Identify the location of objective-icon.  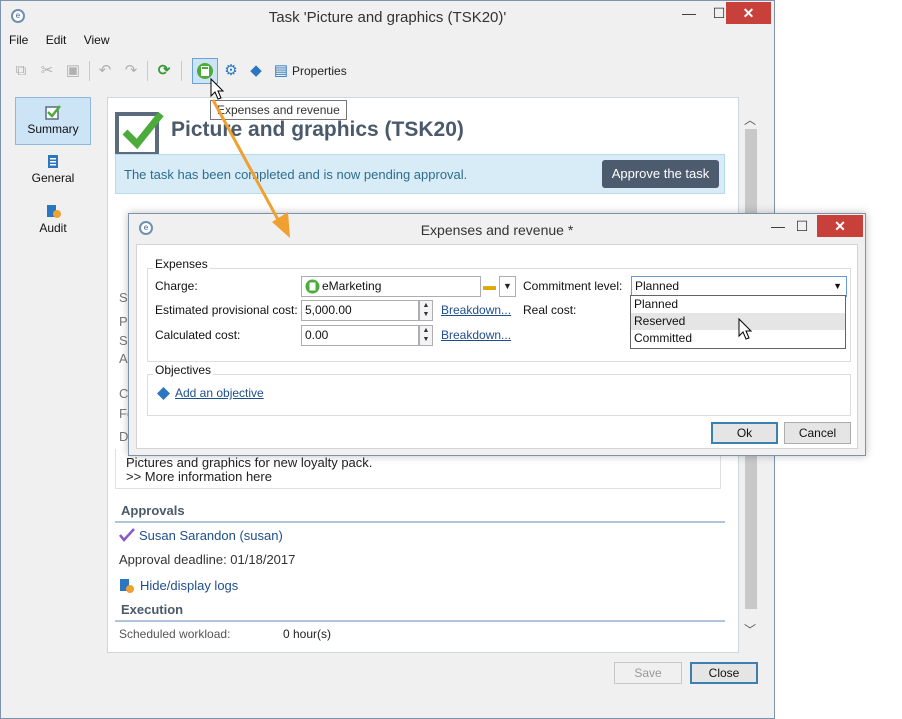
(163, 393).